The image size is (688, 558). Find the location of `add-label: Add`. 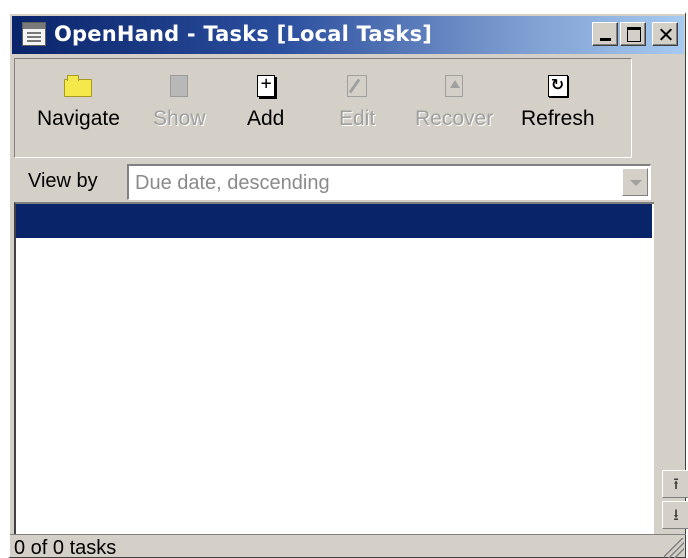

add-label: Add is located at coordinates (266, 118).